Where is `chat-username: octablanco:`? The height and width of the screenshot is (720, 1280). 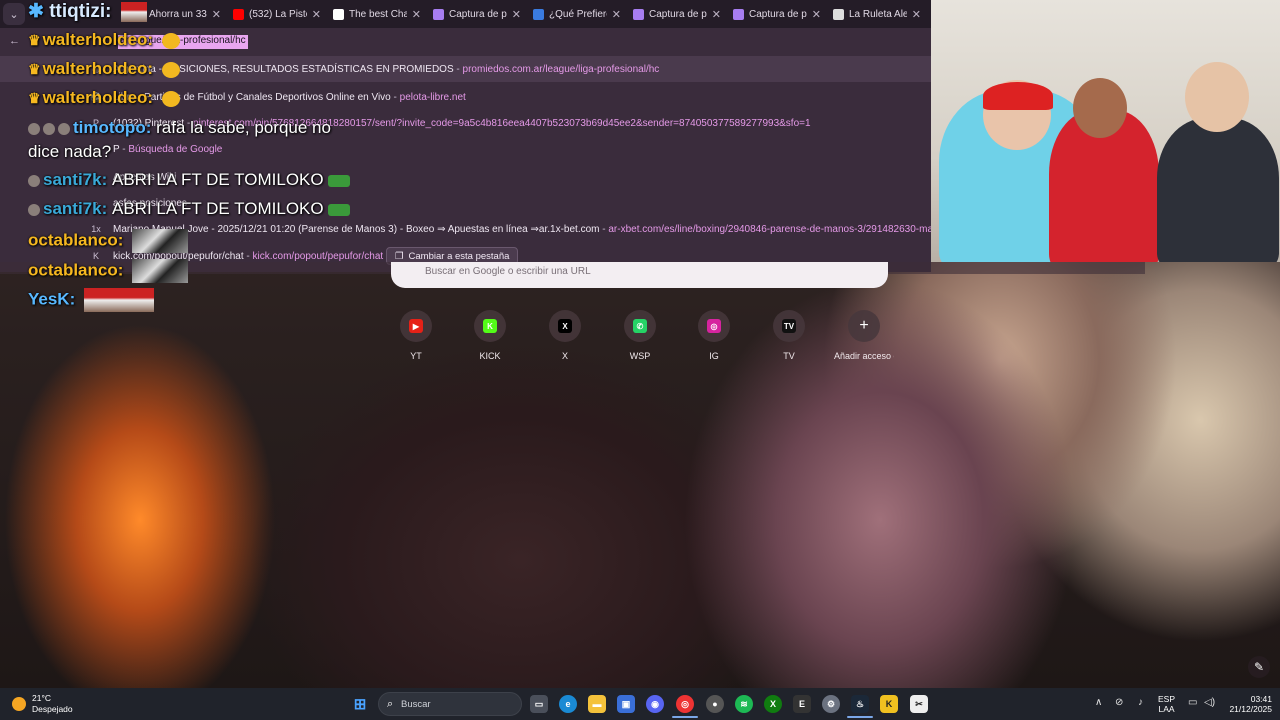
chat-username: octablanco: is located at coordinates (76, 270).